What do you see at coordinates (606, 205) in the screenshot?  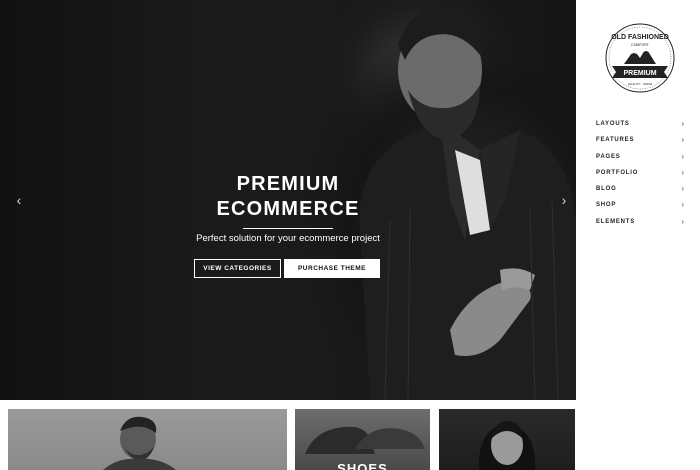 I see `nav-item-label: SHOP` at bounding box center [606, 205].